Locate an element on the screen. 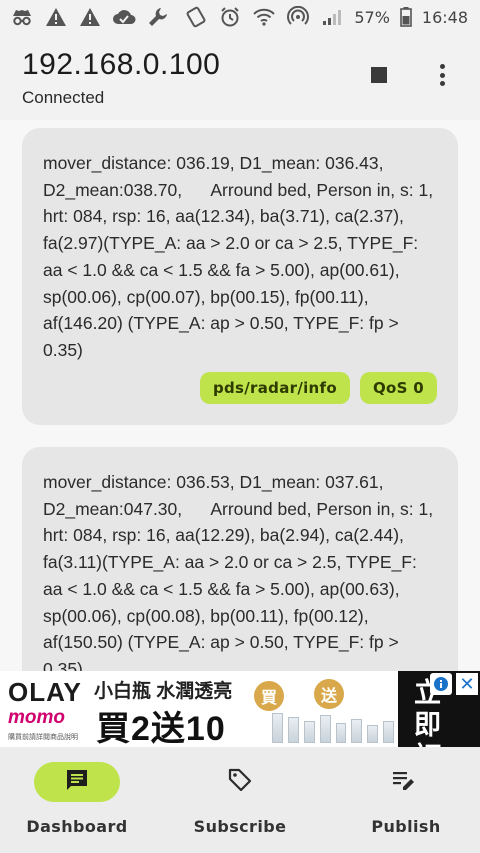 This screenshot has width=480, height=853. alarm-icon is located at coordinates (230, 17).